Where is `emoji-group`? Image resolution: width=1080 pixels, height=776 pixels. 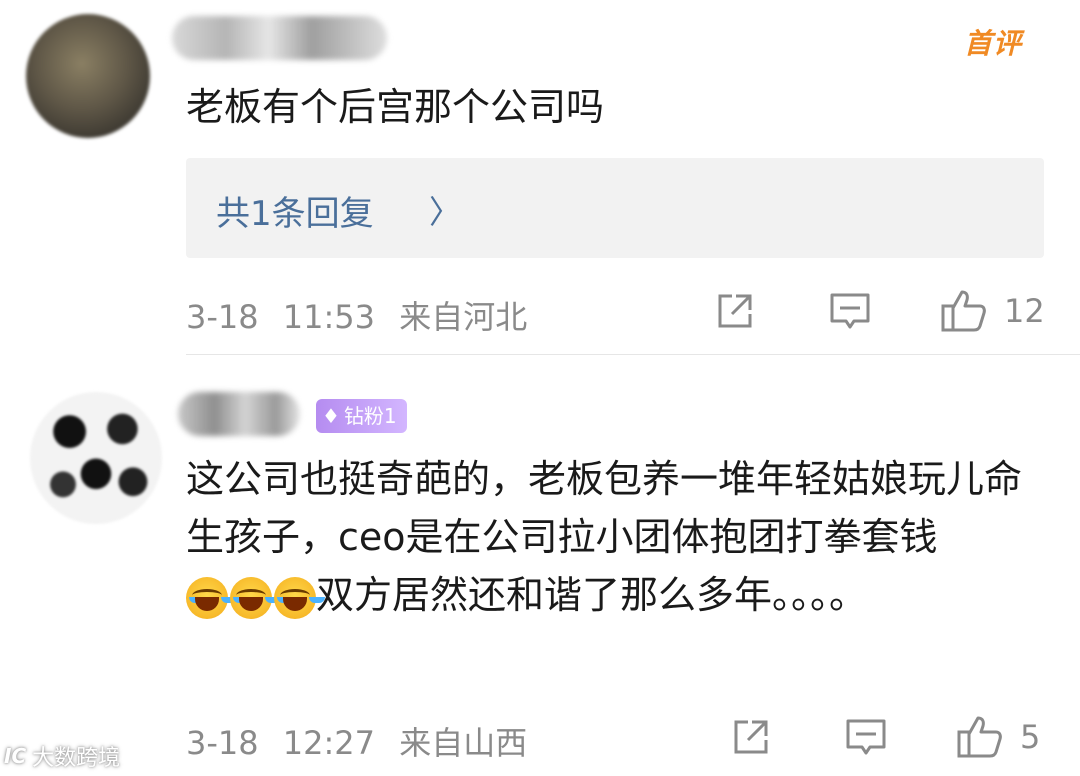 emoji-group is located at coordinates (251, 597).